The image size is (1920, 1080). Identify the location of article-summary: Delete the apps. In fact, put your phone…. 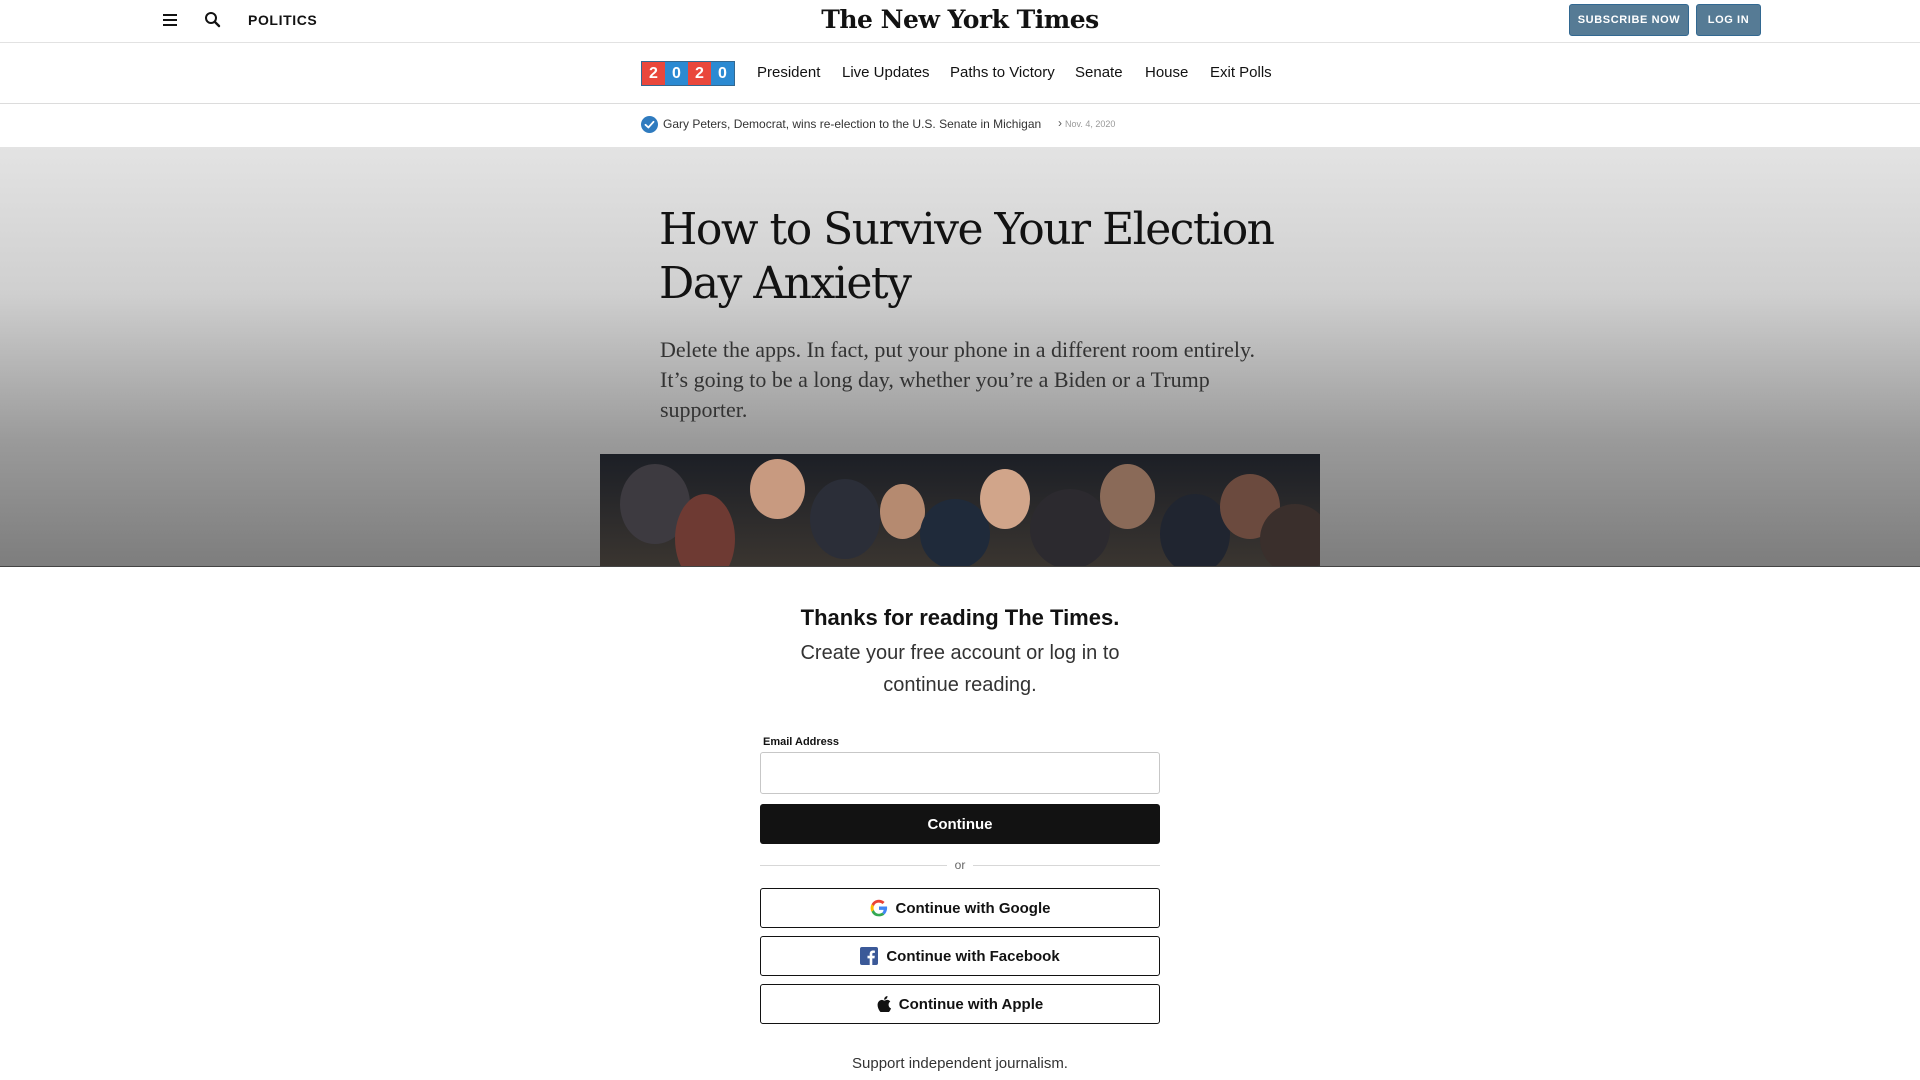
(958, 379).